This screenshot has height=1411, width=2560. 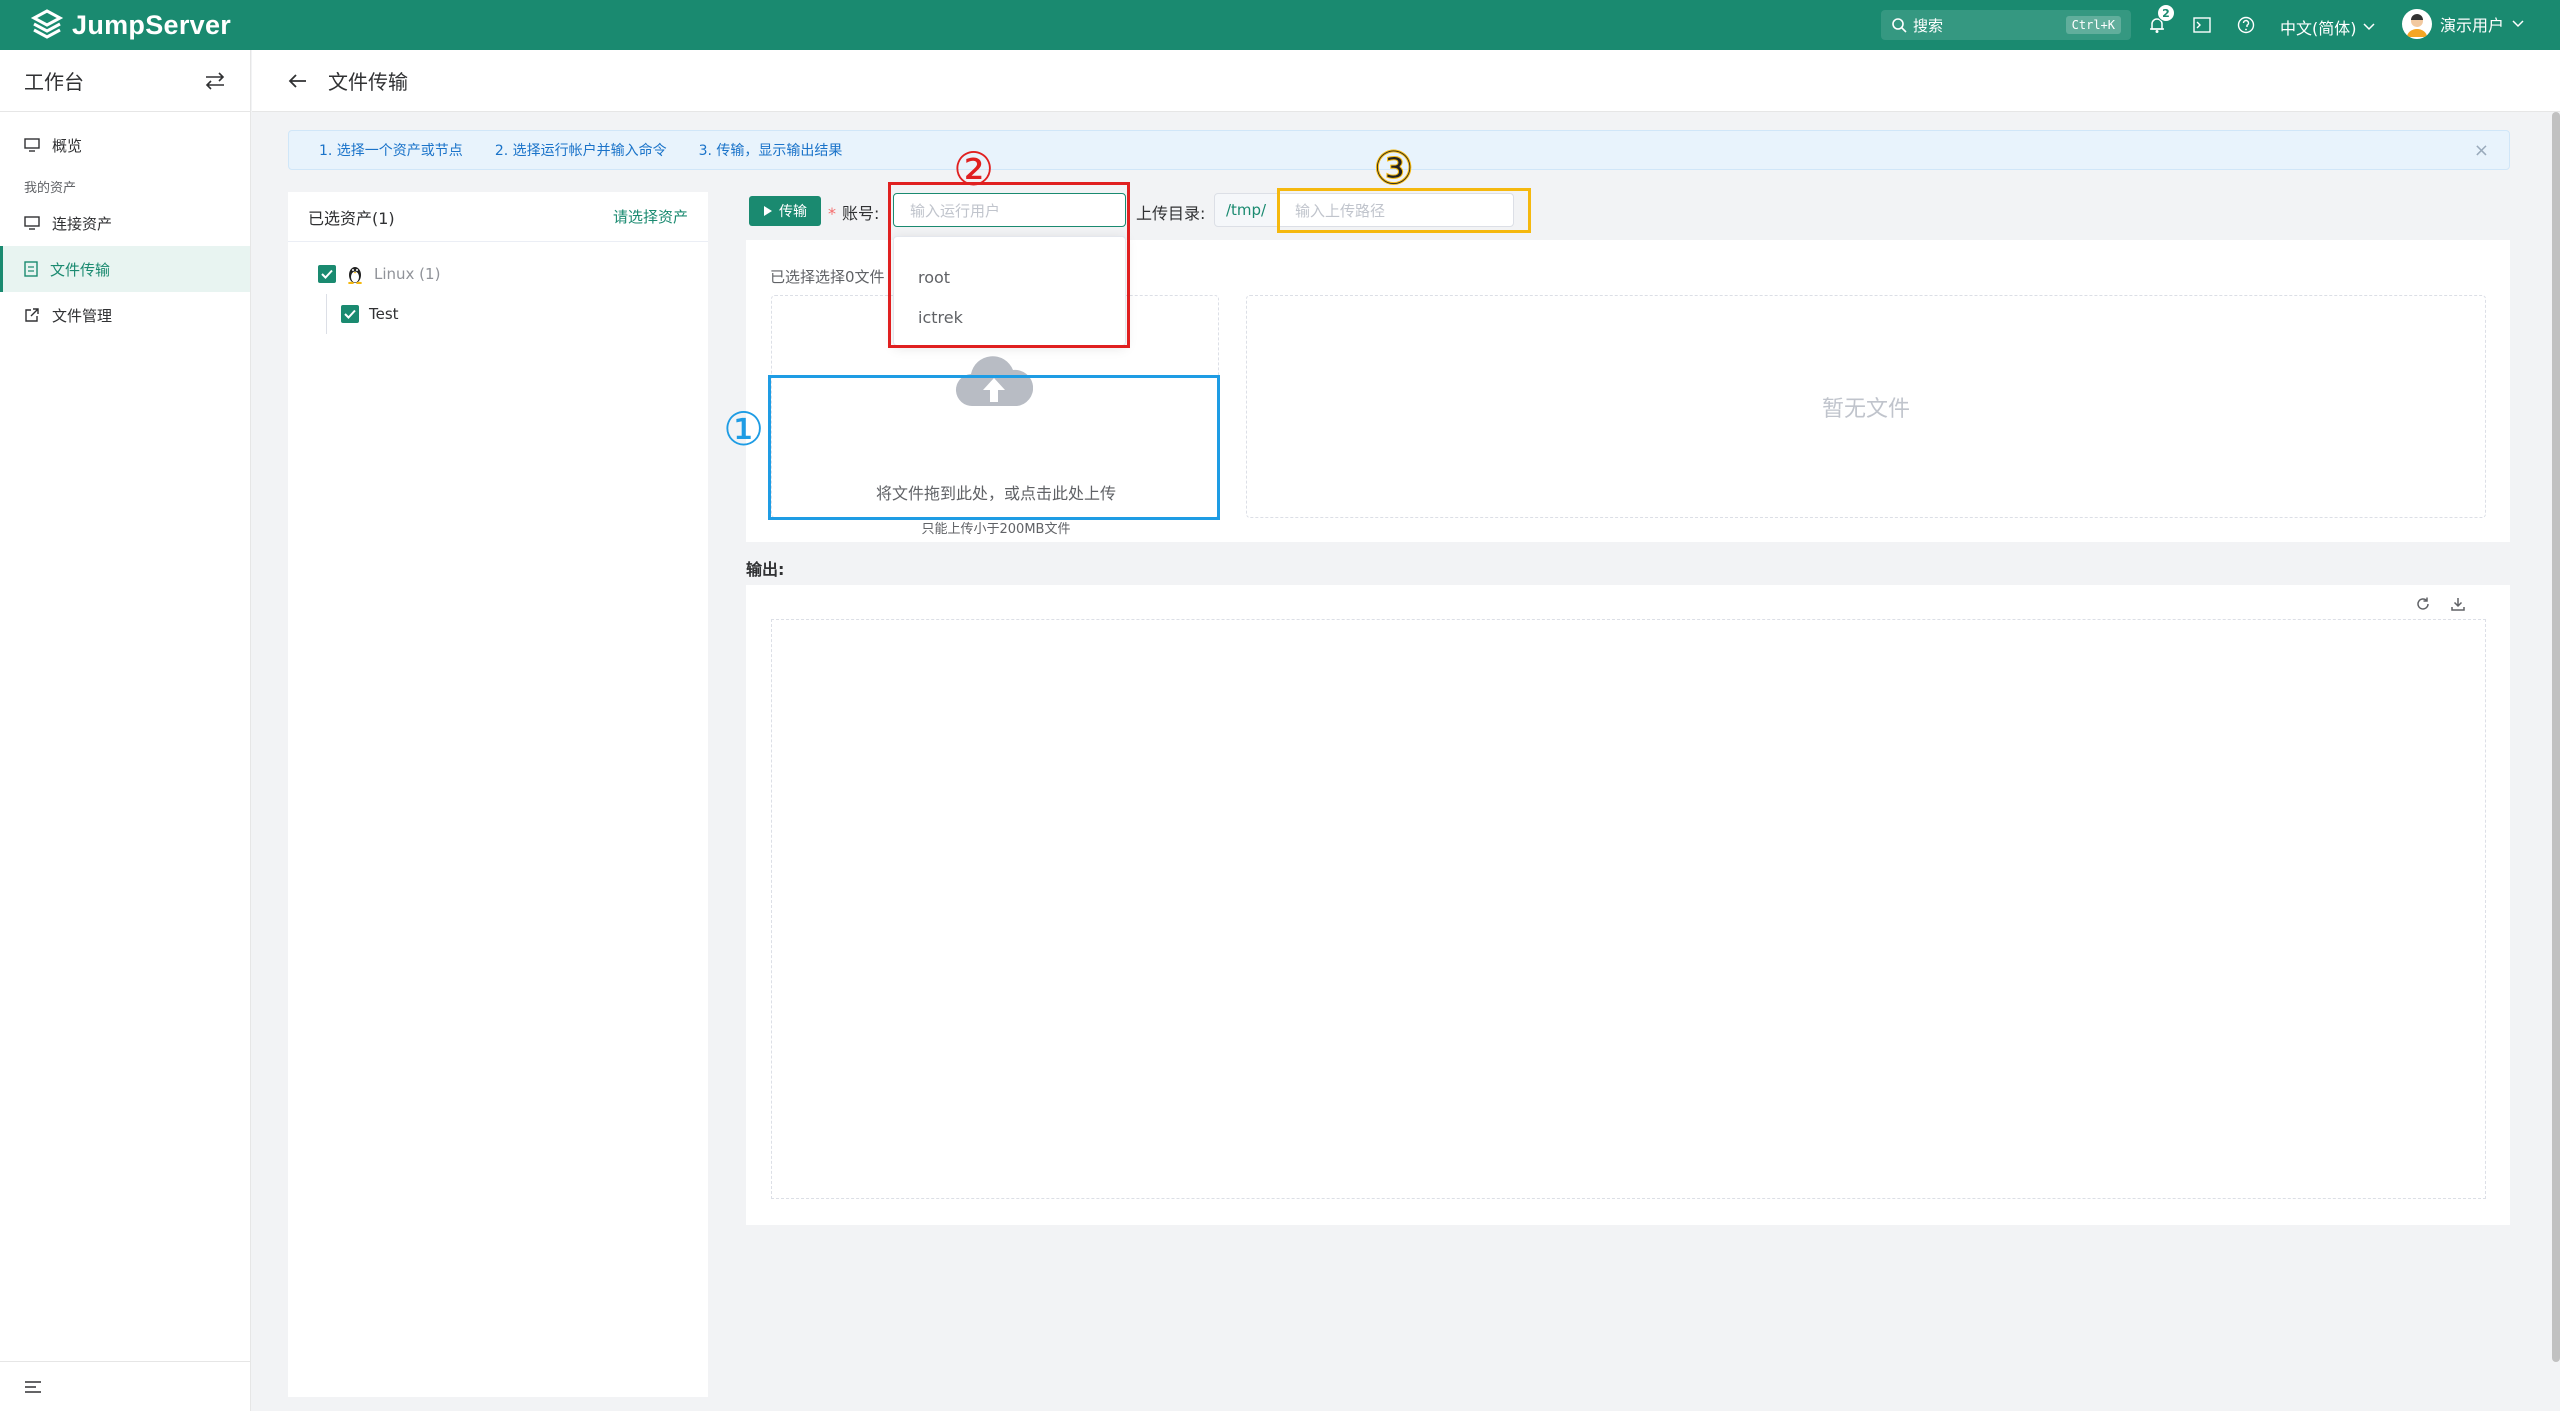 I want to click on asset-tree: Linux (1) Test, so click(x=498, y=288).